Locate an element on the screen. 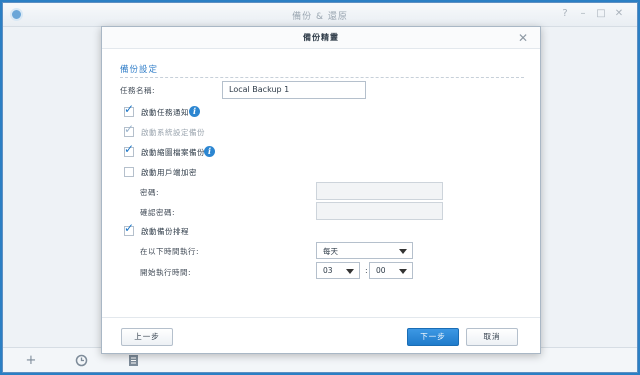  run-on-select: 每天 is located at coordinates (364, 250).